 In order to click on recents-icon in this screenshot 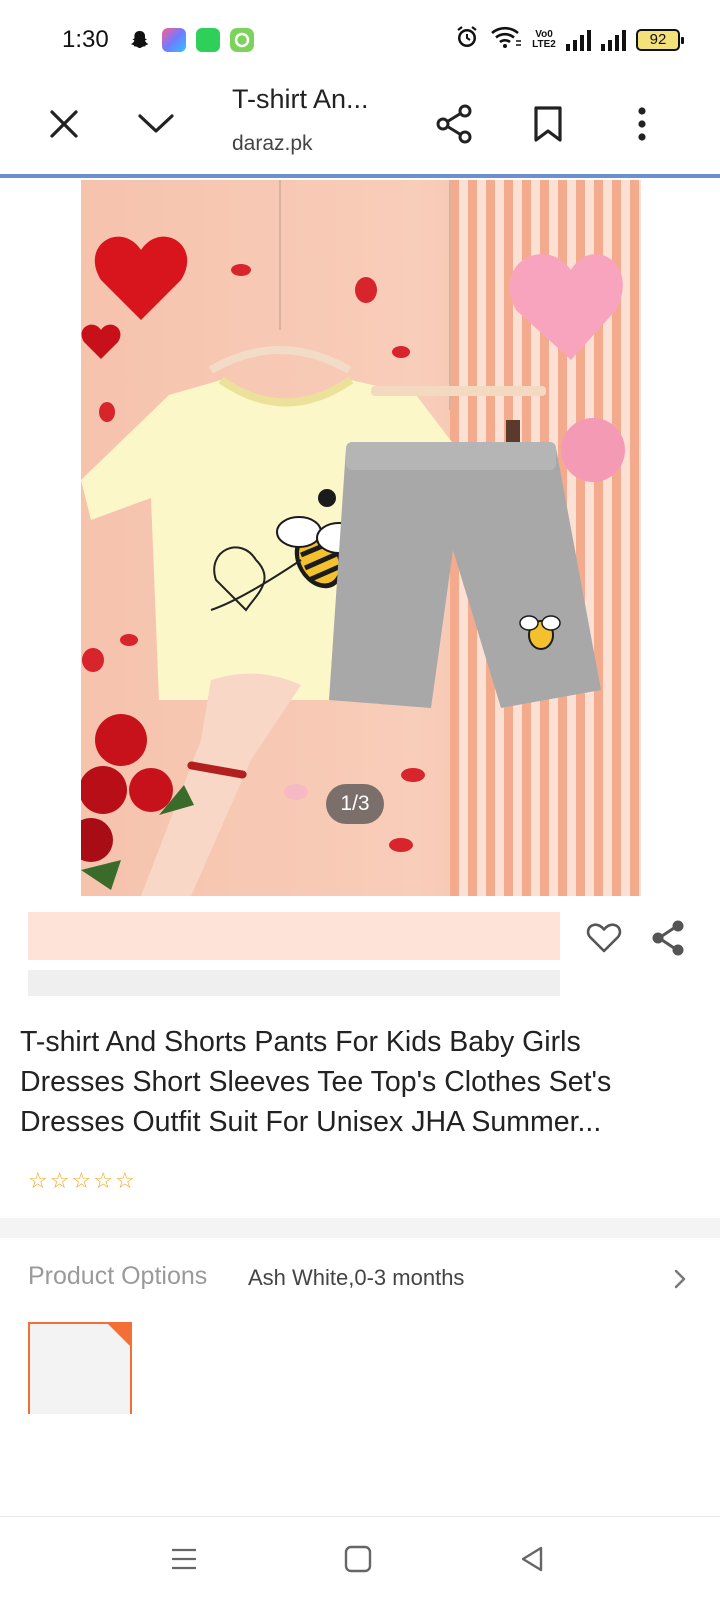, I will do `click(184, 1561)`.